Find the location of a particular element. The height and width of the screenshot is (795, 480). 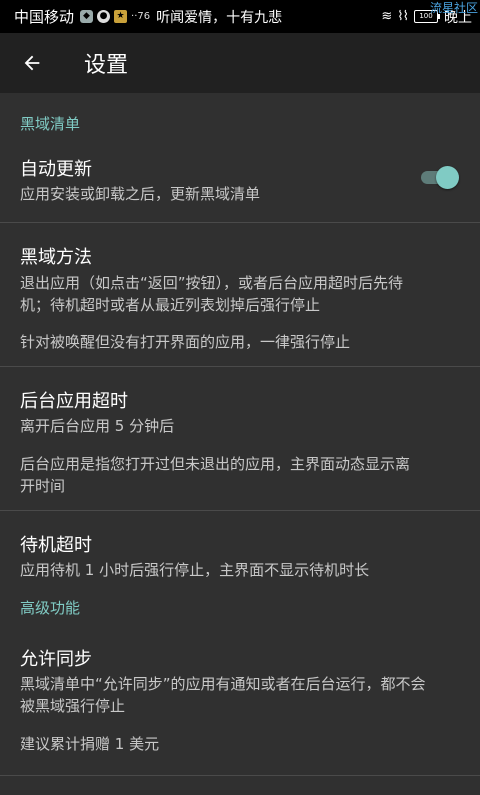

setting-summary: 应用待机 1 小时后强行停止，主界面不显示待机时长 is located at coordinates (195, 570).